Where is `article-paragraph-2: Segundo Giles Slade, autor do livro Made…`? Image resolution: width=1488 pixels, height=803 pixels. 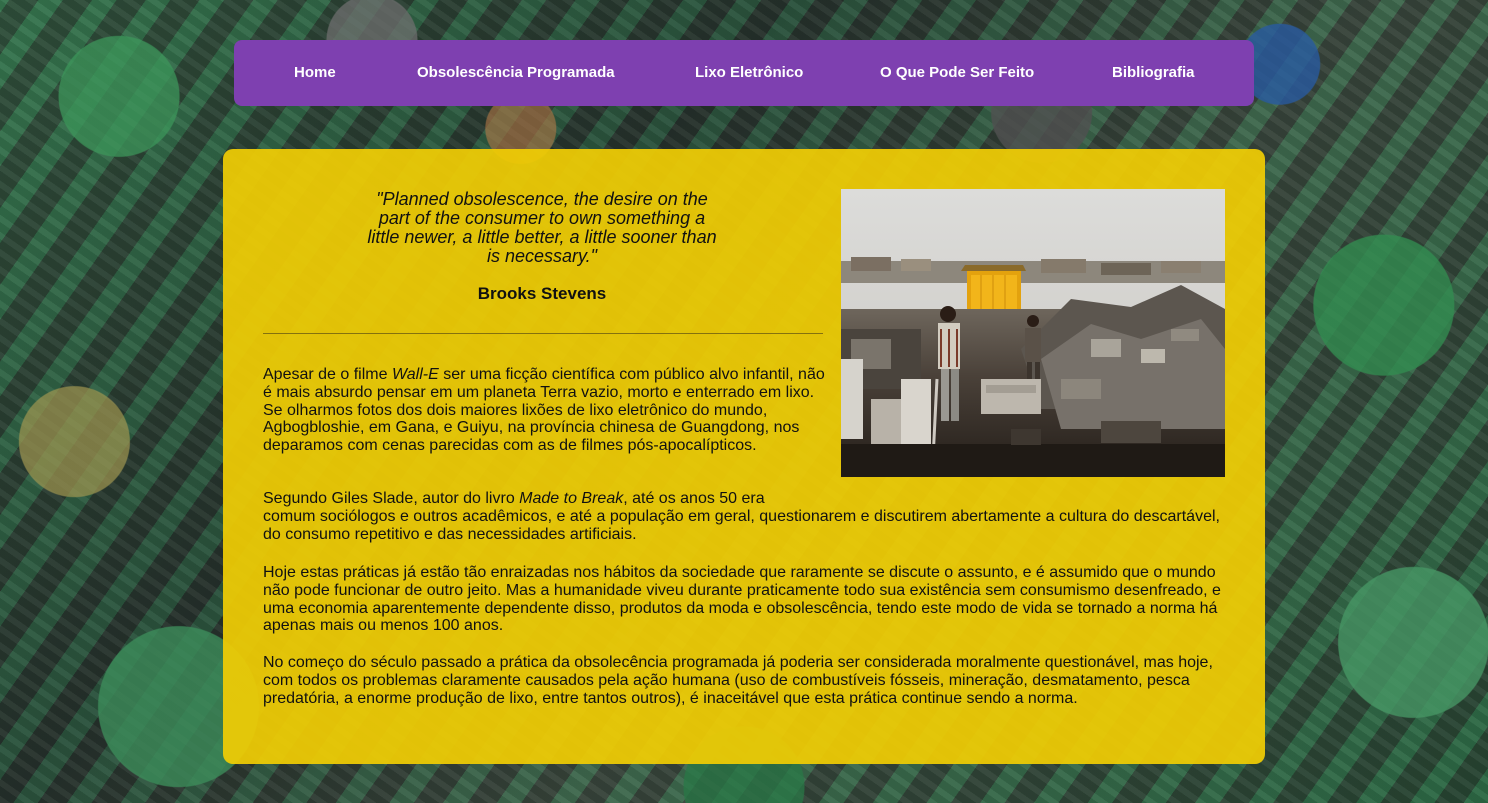
article-paragraph-2: Segundo Giles Slade, autor do livro Made… is located at coordinates (748, 516).